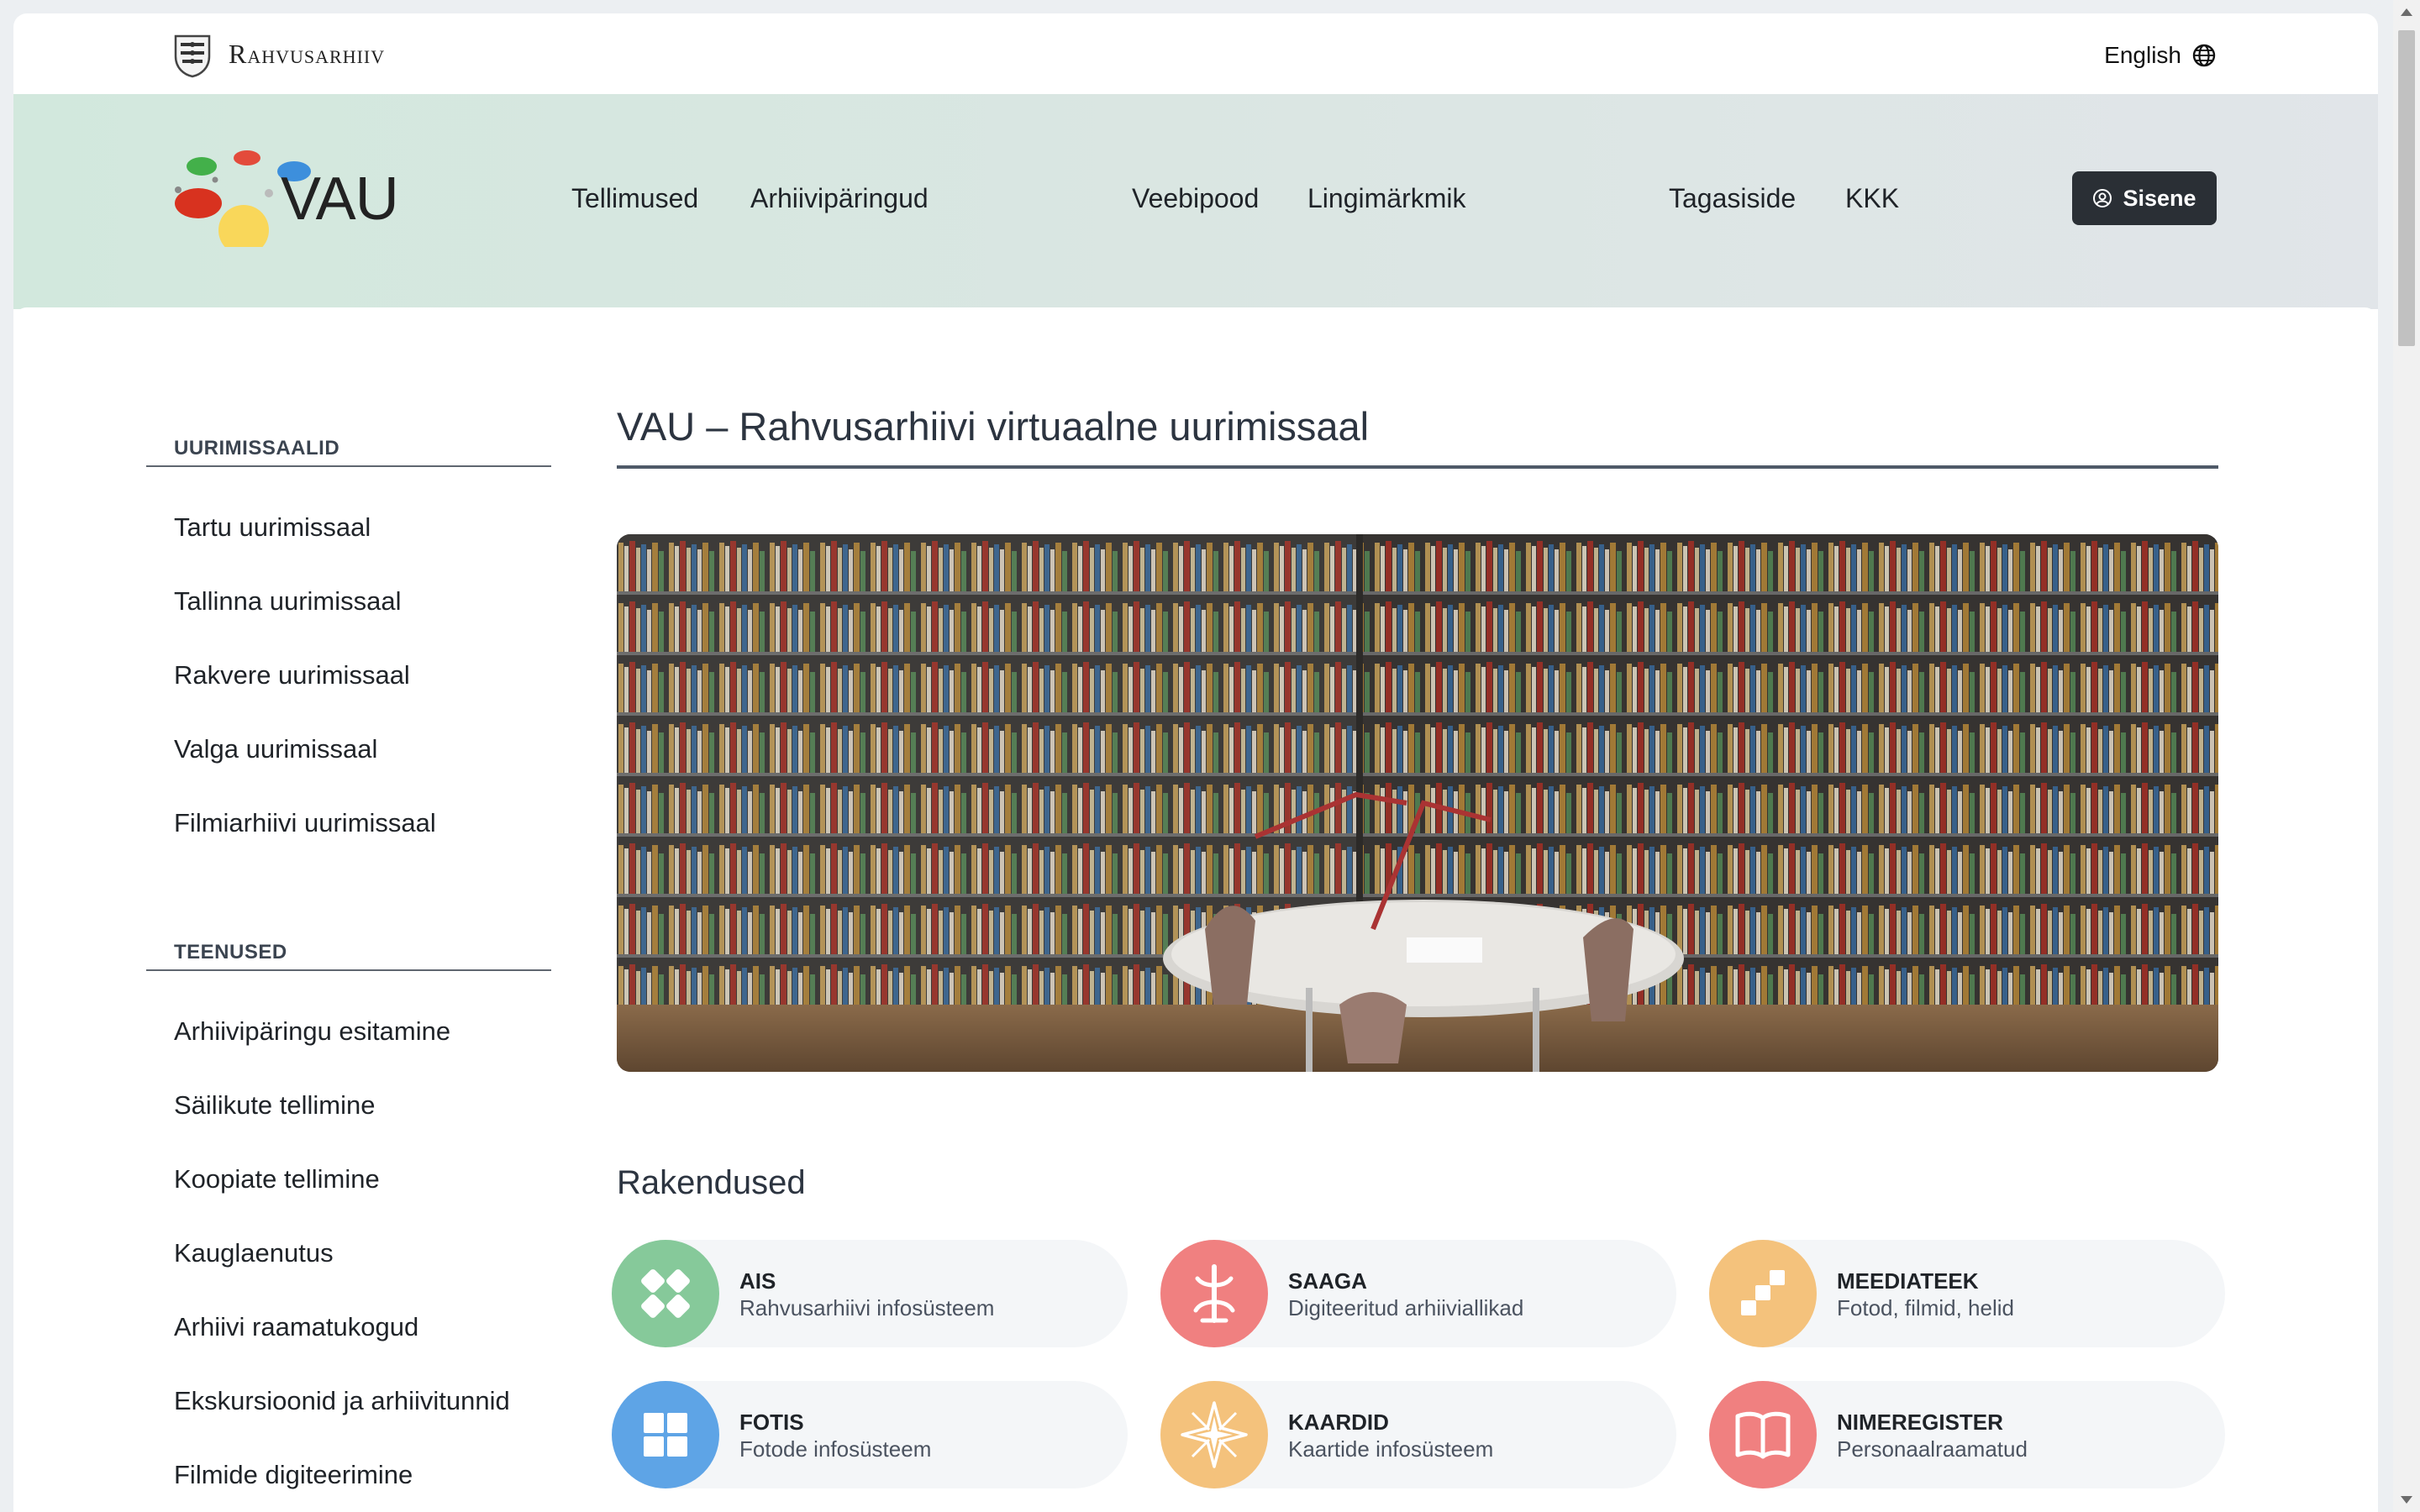 Image resolution: width=2420 pixels, height=1512 pixels. What do you see at coordinates (1195, 53) in the screenshot?
I see `top-bar: Rahvusarhiiv English` at bounding box center [1195, 53].